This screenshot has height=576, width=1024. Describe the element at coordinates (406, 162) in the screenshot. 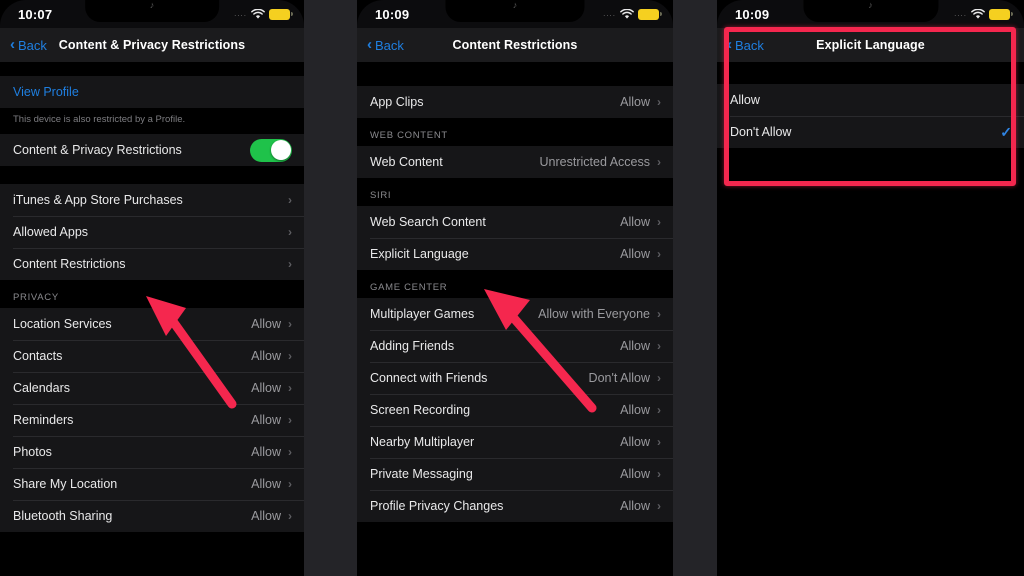

I see `row-label: Web Content` at that location.